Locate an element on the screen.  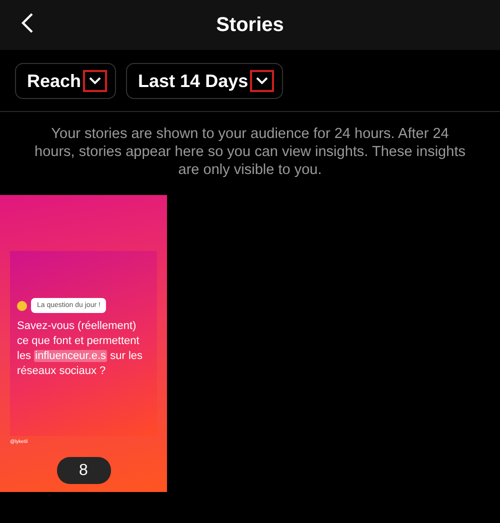
info-text: Your stories are shown to your audience for 24 hours. After 24 hours, stories appear here so you can view insights. These insights are only visible to you. is located at coordinates (250, 152).